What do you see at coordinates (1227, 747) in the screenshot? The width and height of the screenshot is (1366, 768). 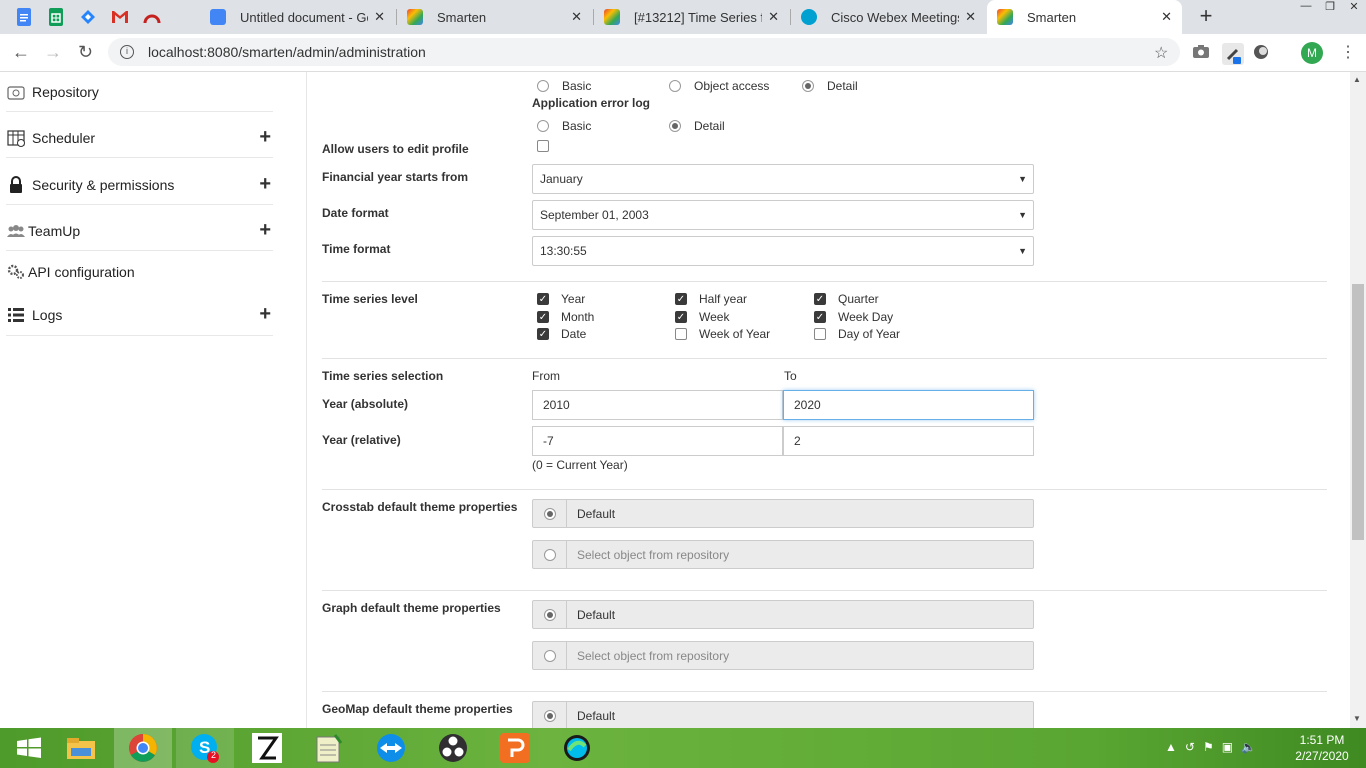 I see `tray-network-icon: ▣` at bounding box center [1227, 747].